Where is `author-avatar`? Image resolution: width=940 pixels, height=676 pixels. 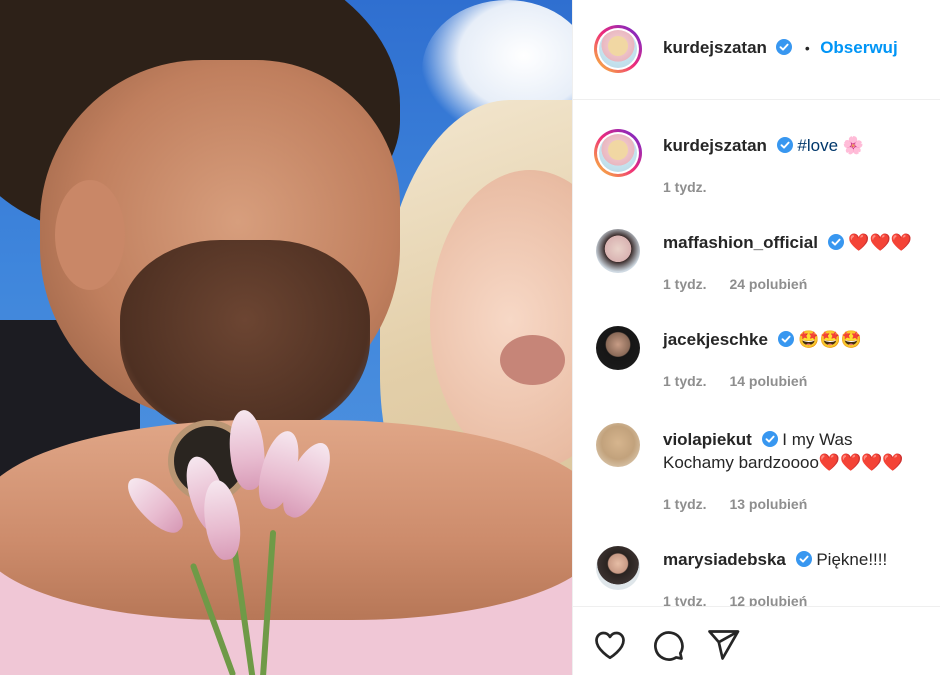 author-avatar is located at coordinates (618, 49).